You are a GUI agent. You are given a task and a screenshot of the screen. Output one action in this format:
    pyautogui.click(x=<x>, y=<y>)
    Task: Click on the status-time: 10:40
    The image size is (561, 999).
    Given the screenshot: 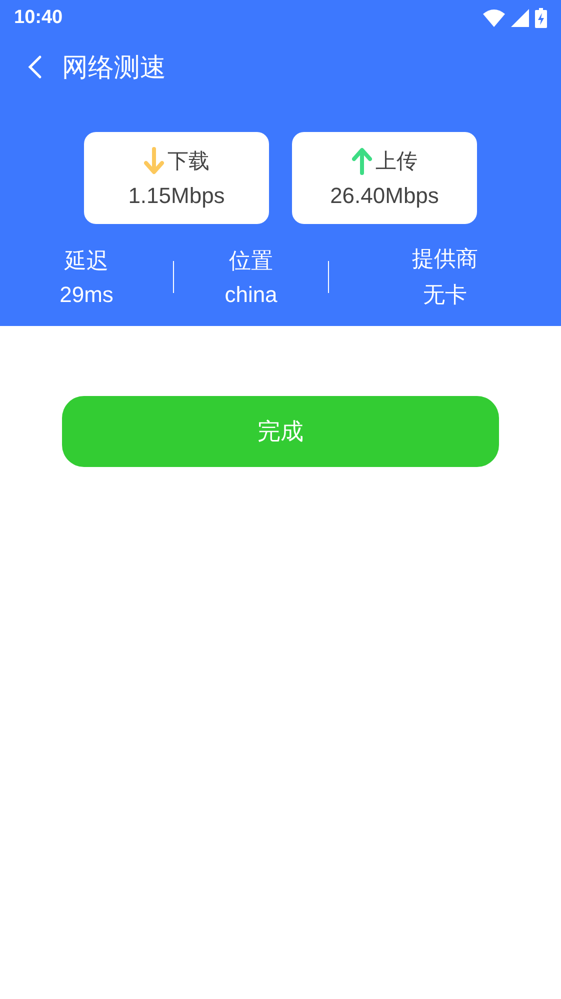 What is the action you would take?
    pyautogui.click(x=38, y=18)
    